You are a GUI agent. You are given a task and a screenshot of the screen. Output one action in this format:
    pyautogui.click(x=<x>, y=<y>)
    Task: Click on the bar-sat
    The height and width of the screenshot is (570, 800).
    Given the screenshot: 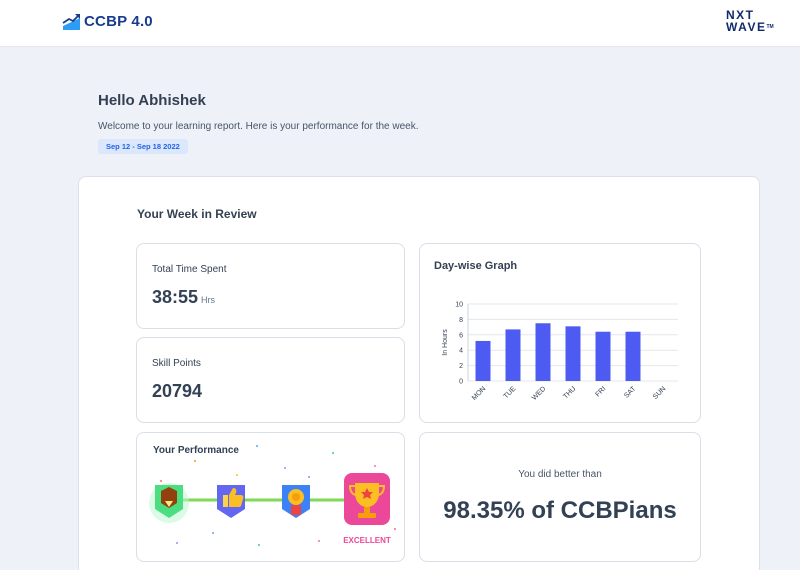 What is the action you would take?
    pyautogui.click(x=633, y=356)
    